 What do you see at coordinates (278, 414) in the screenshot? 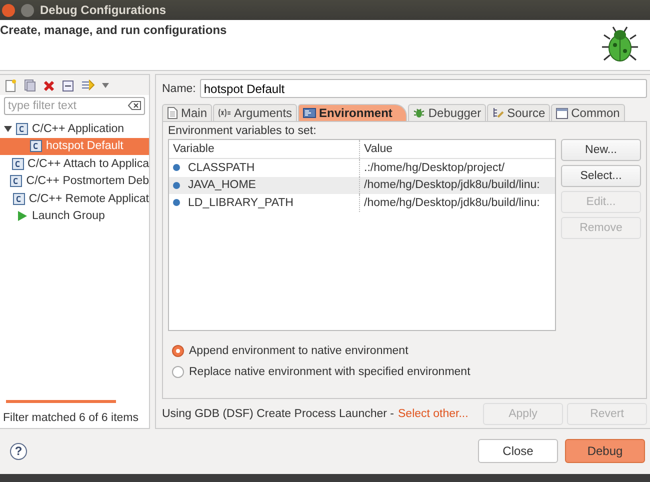
I see `launcher-text: Using GDB (DSF) Create Process Launcher -` at bounding box center [278, 414].